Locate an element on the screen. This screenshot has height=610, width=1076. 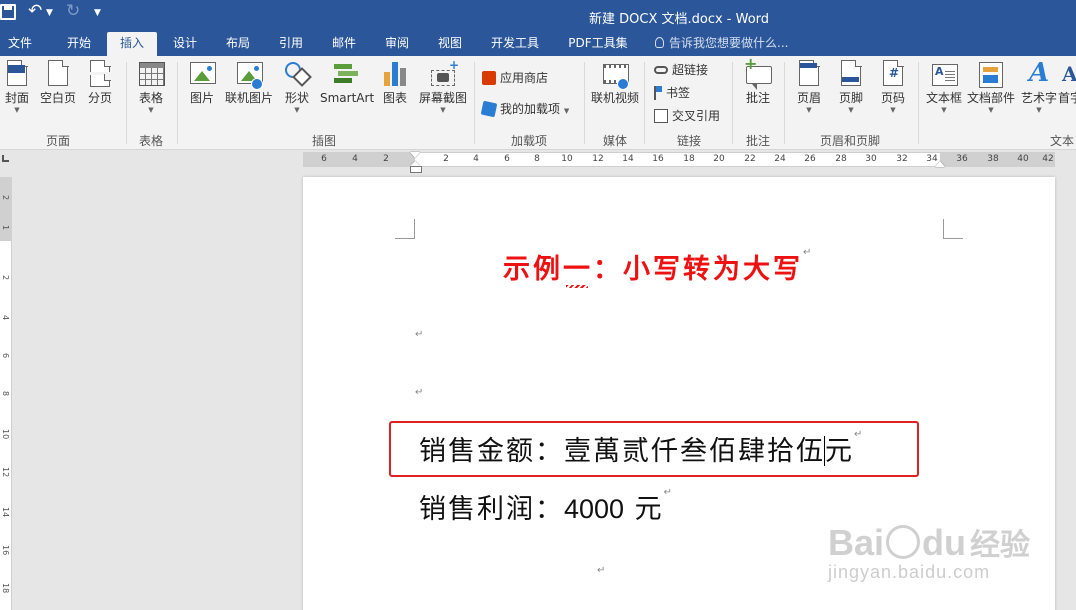
left-indent-marker is located at coordinates (416, 167).